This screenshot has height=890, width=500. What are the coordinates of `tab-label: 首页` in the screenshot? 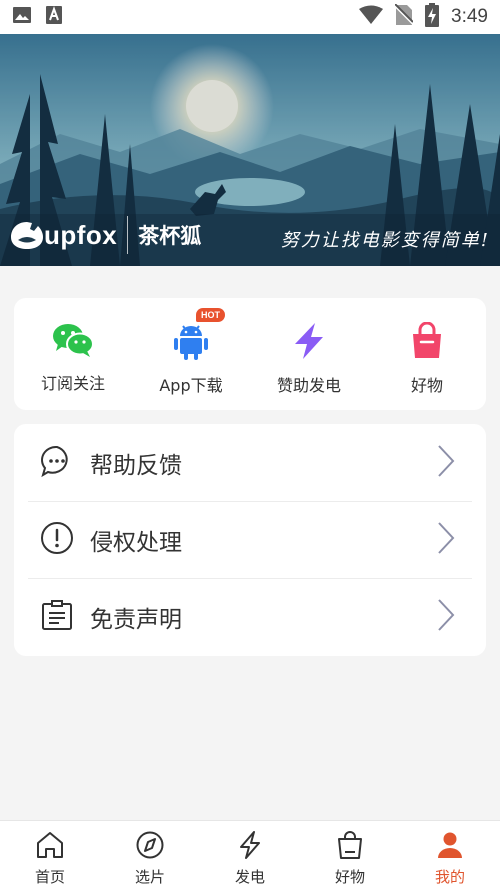 It's located at (49, 877).